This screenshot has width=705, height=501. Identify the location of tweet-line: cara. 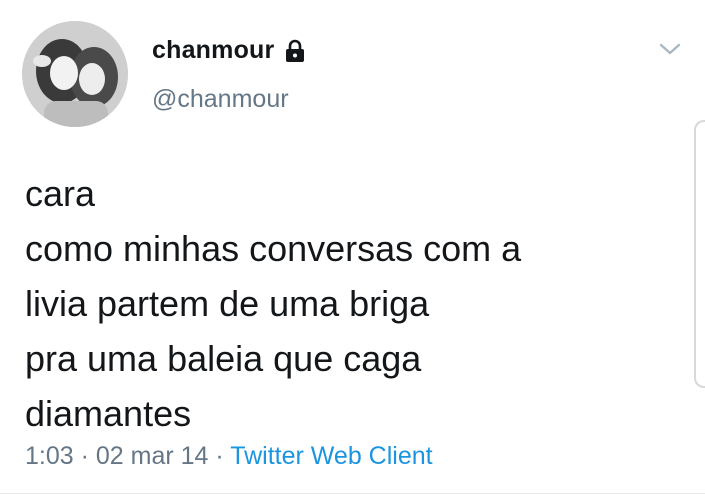
(60, 193).